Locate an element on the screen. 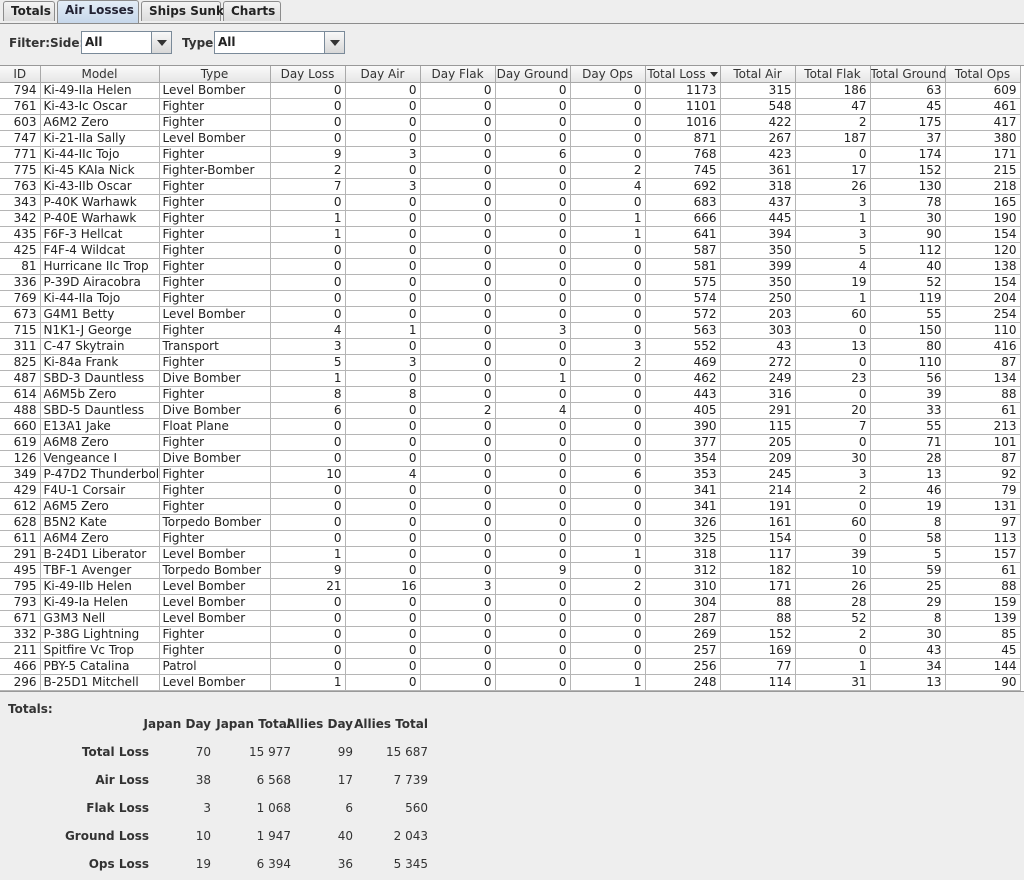 The width and height of the screenshot is (1024, 880). table-row: 611 A6M4 Zero Fighter 0 0 0 0 0 325 154 0 58 113 is located at coordinates (510, 538).